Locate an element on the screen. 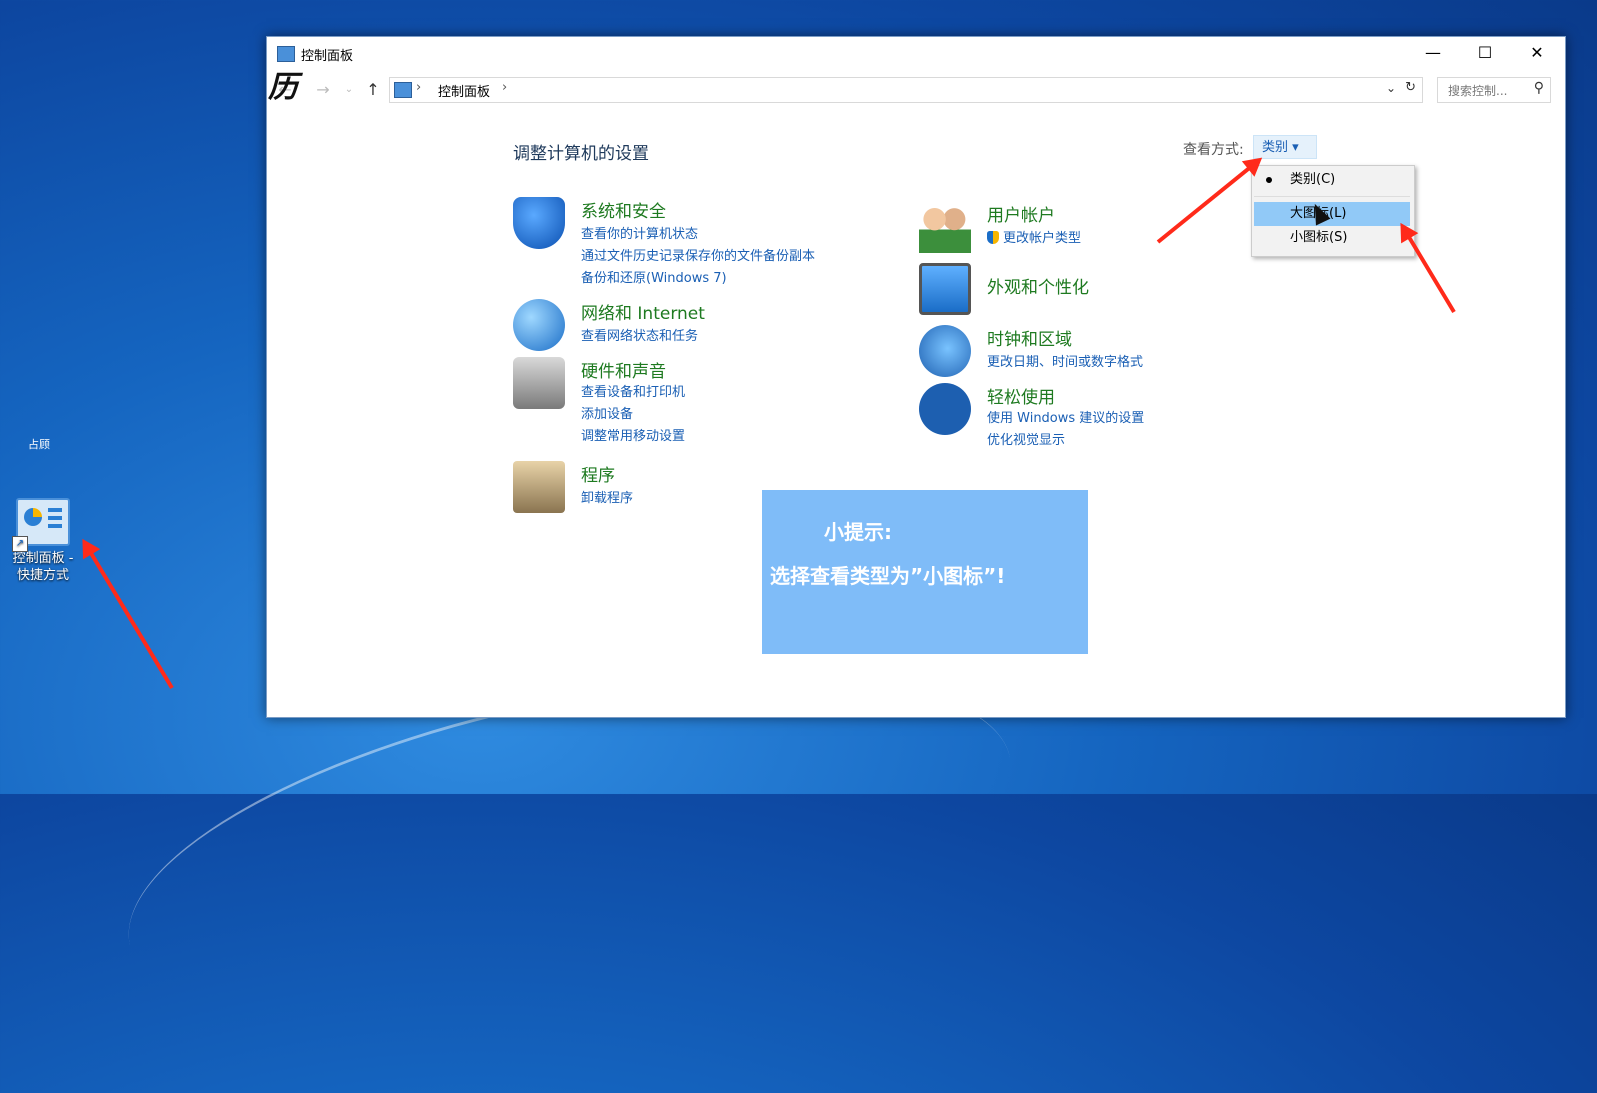  maximize-button: ☐ is located at coordinates (1485, 53).